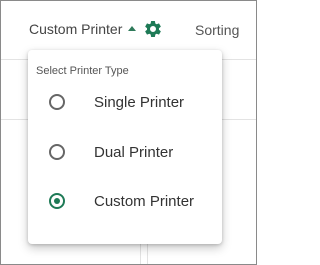  Describe the element at coordinates (217, 30) in the screenshot. I see `sorting-tab: Sorting` at that location.